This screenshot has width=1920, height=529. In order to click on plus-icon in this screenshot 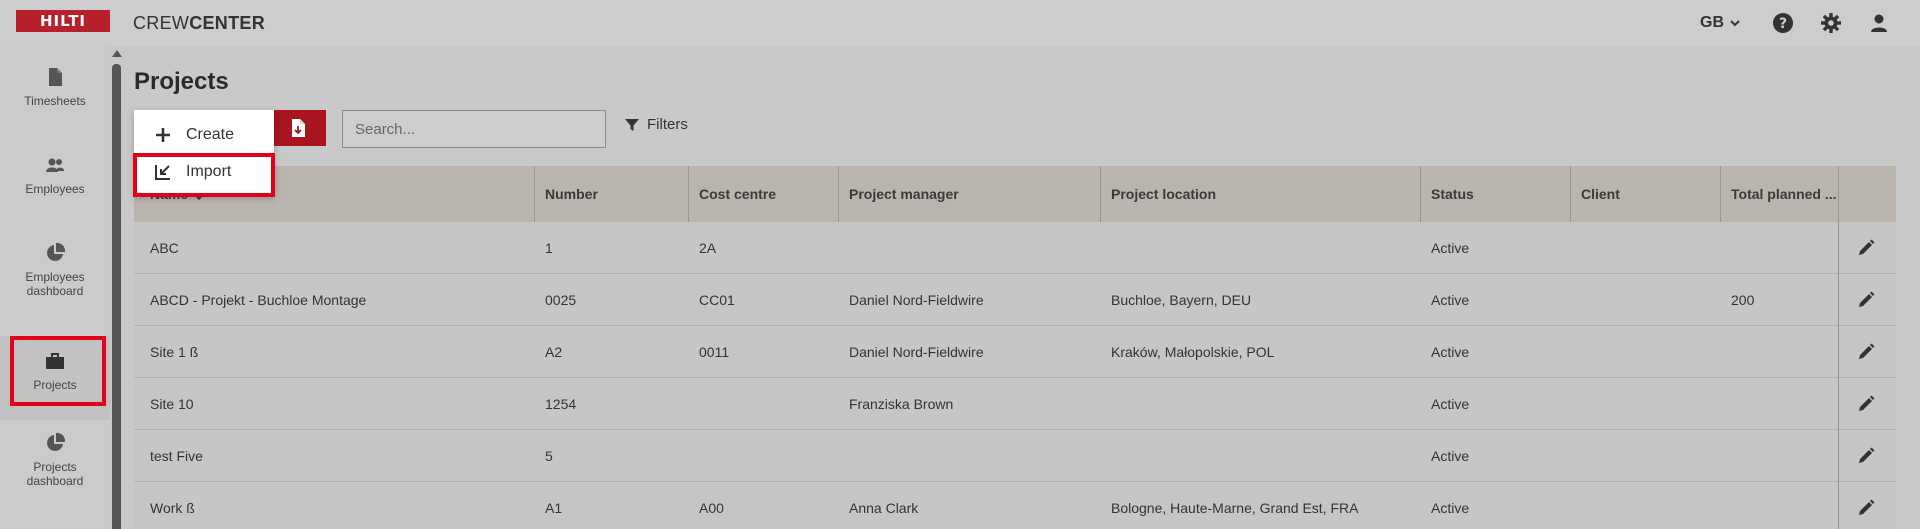, I will do `click(163, 135)`.